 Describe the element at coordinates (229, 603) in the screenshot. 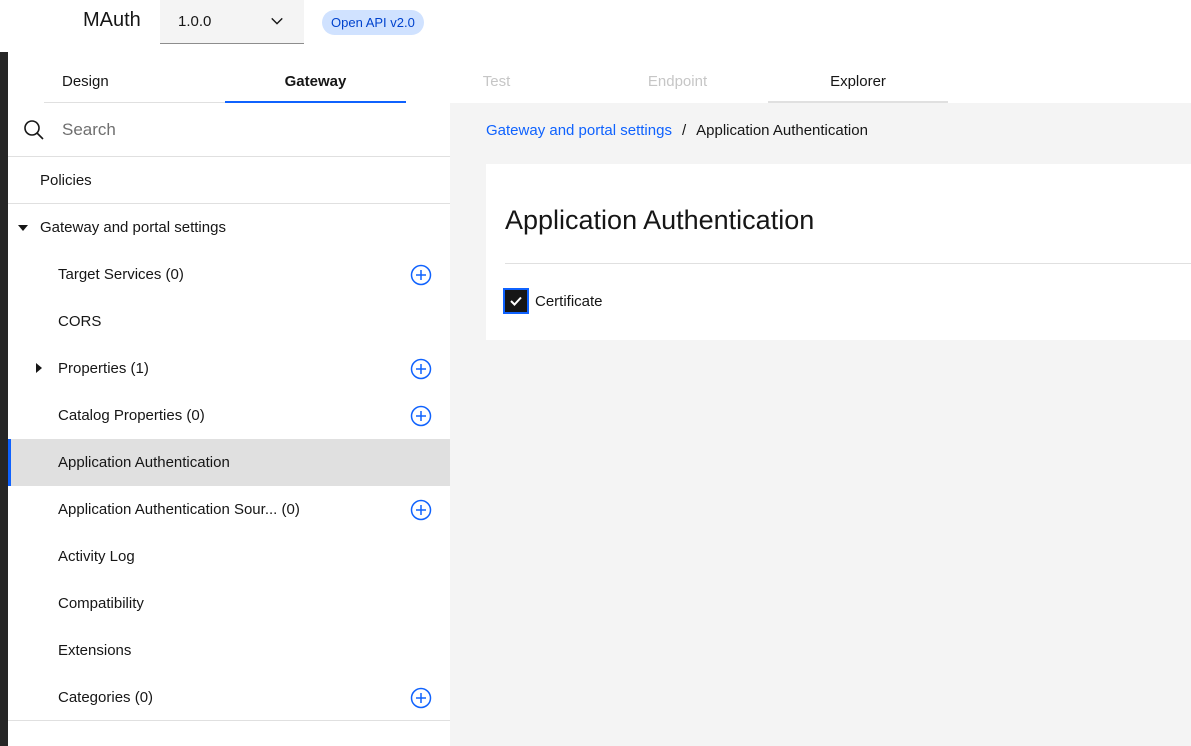

I see `sidebar-item-compatibility: Compatibility` at that location.